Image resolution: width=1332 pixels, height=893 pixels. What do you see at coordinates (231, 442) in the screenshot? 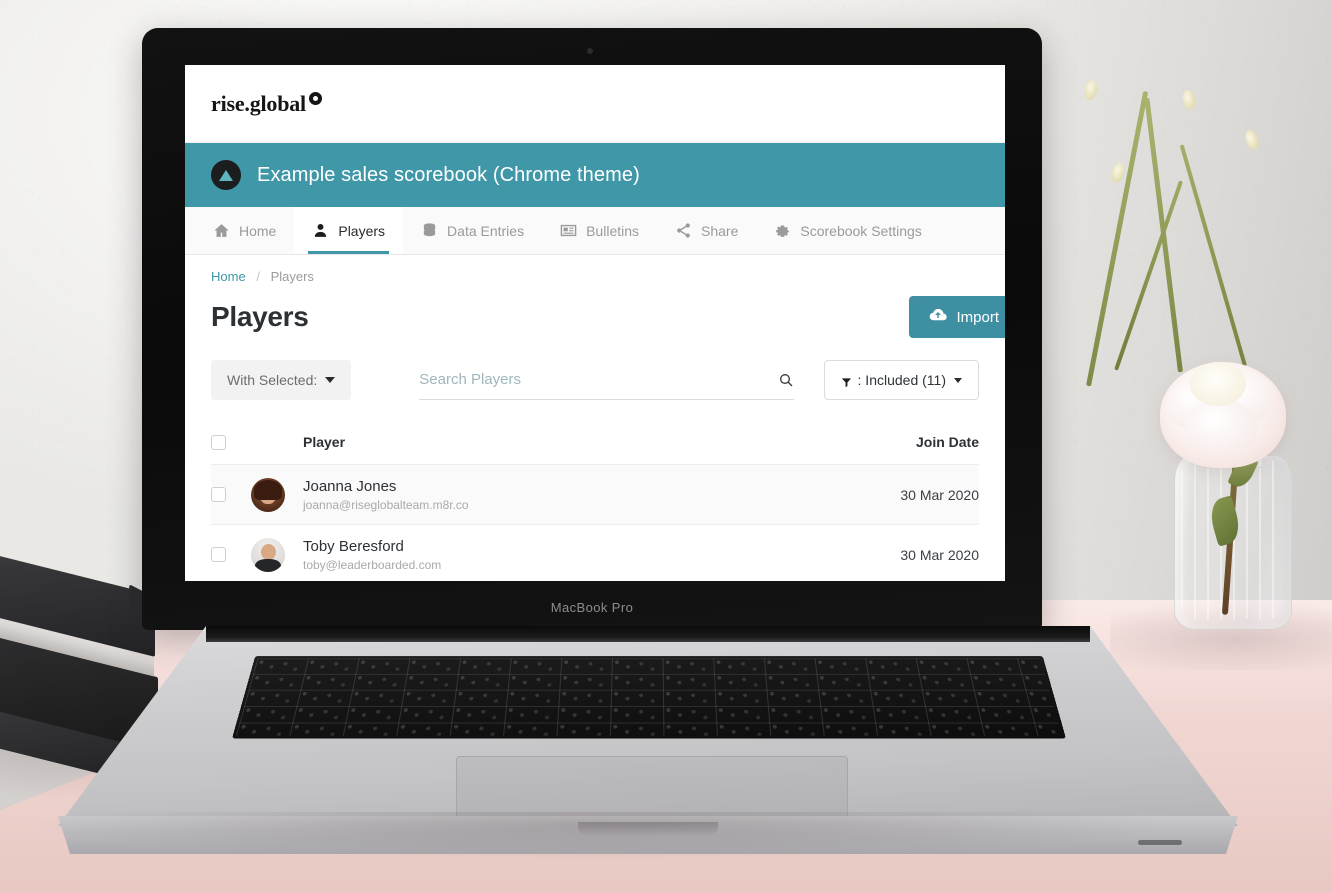
I see `select-all-cell` at bounding box center [231, 442].